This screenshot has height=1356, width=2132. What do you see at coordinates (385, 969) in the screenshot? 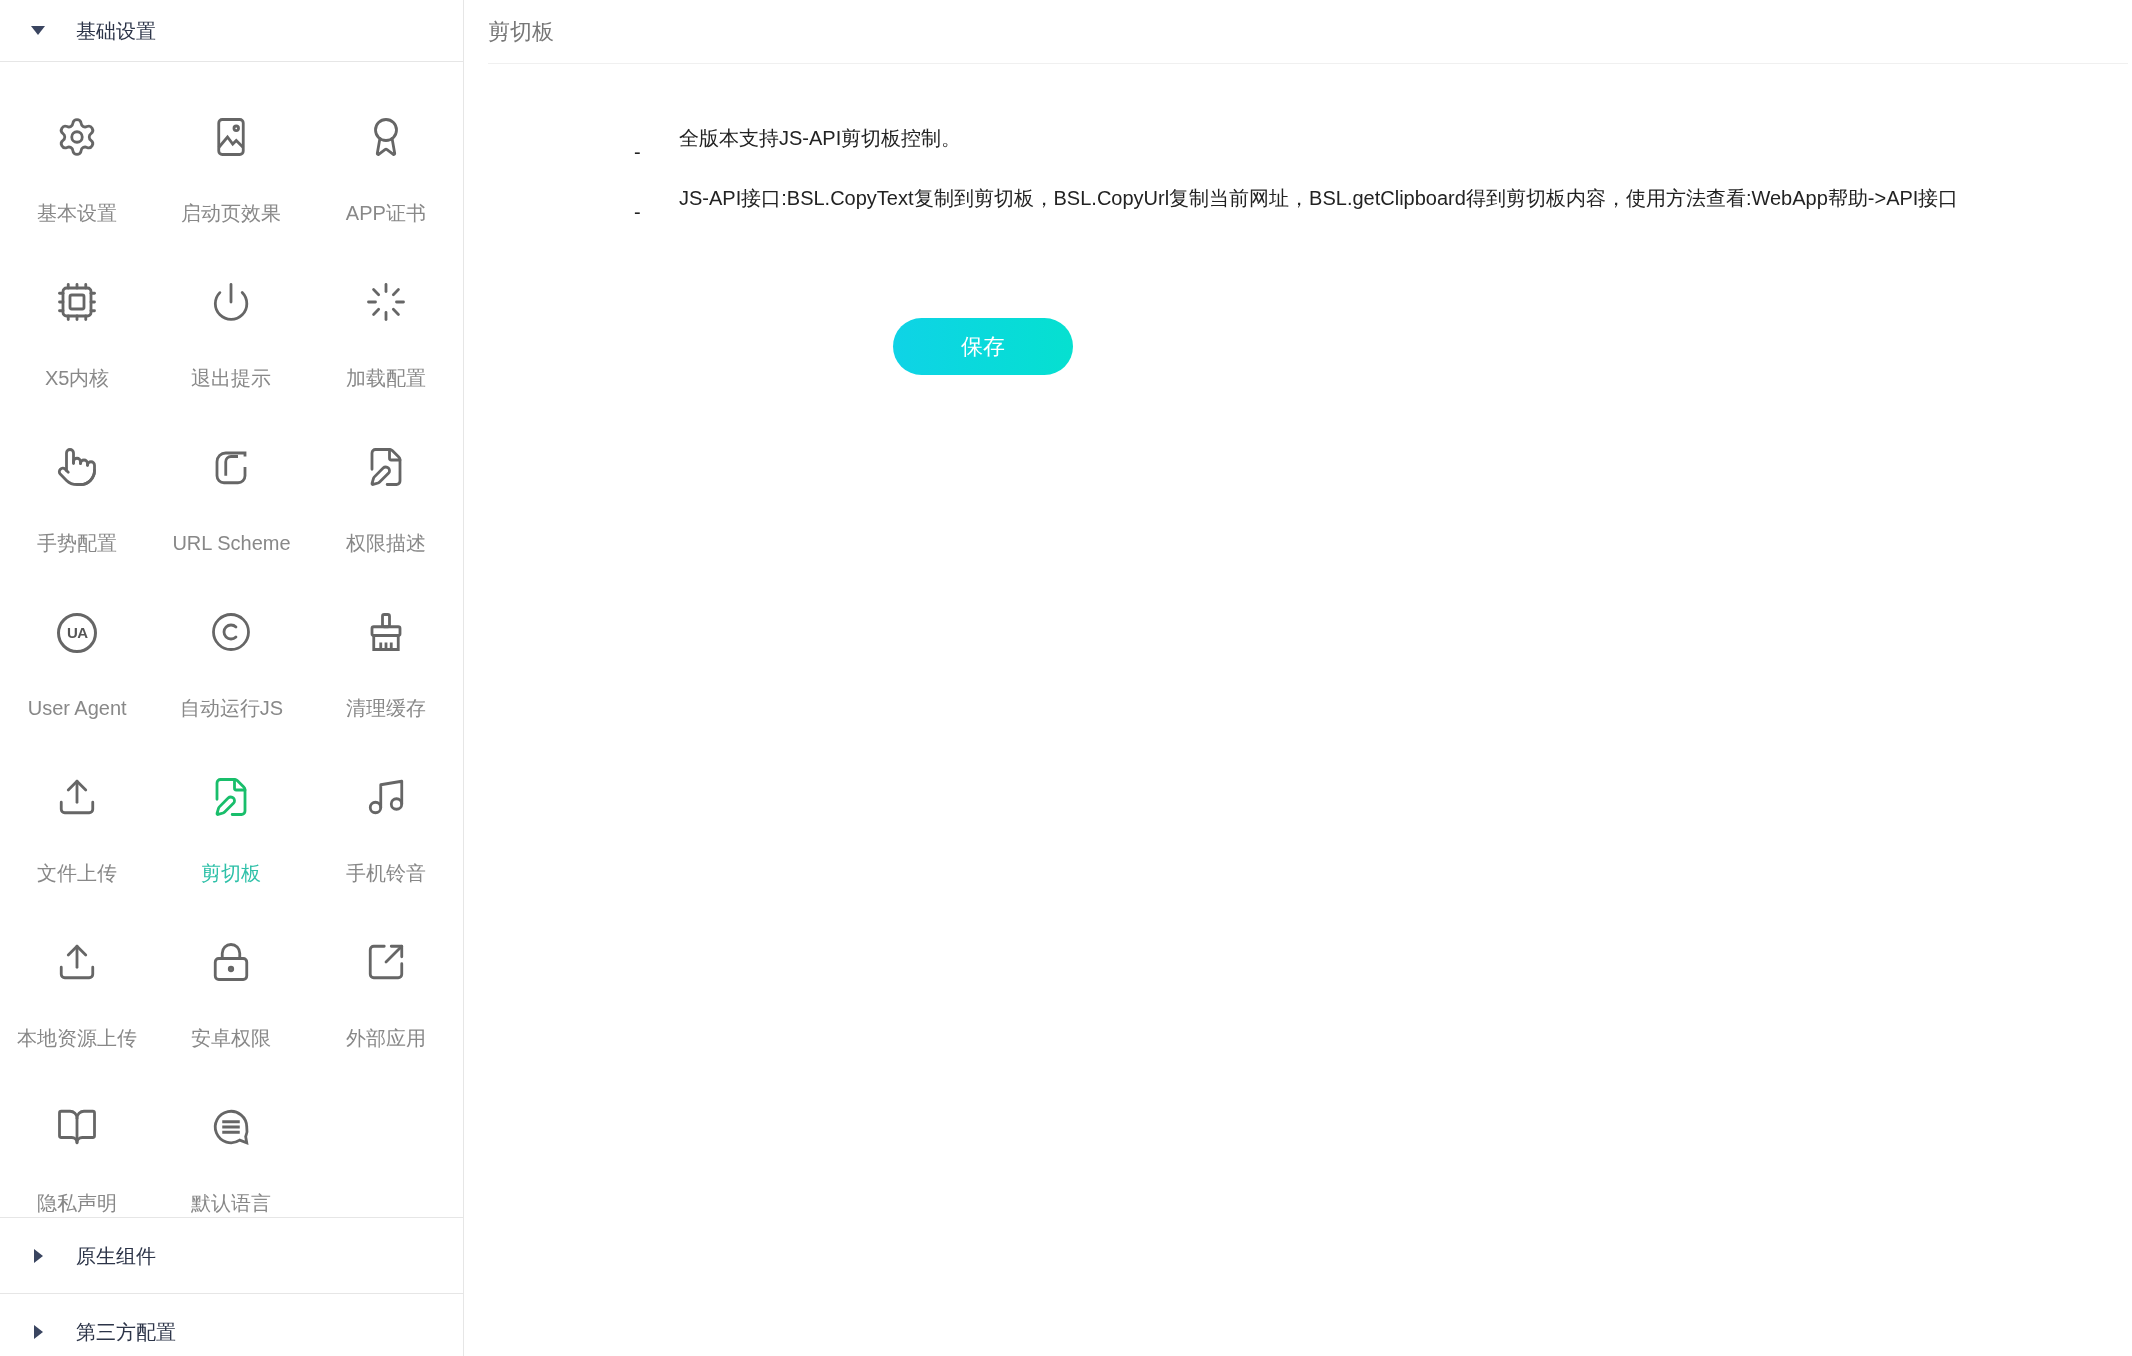
I see `menu-item: 外部应用` at bounding box center [385, 969].